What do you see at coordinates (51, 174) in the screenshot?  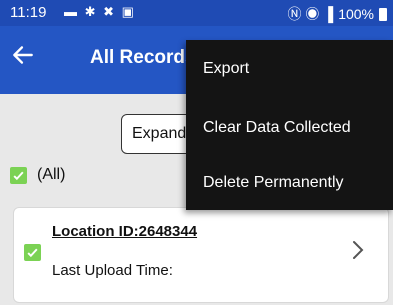 I see `select-all-label: (All)` at bounding box center [51, 174].